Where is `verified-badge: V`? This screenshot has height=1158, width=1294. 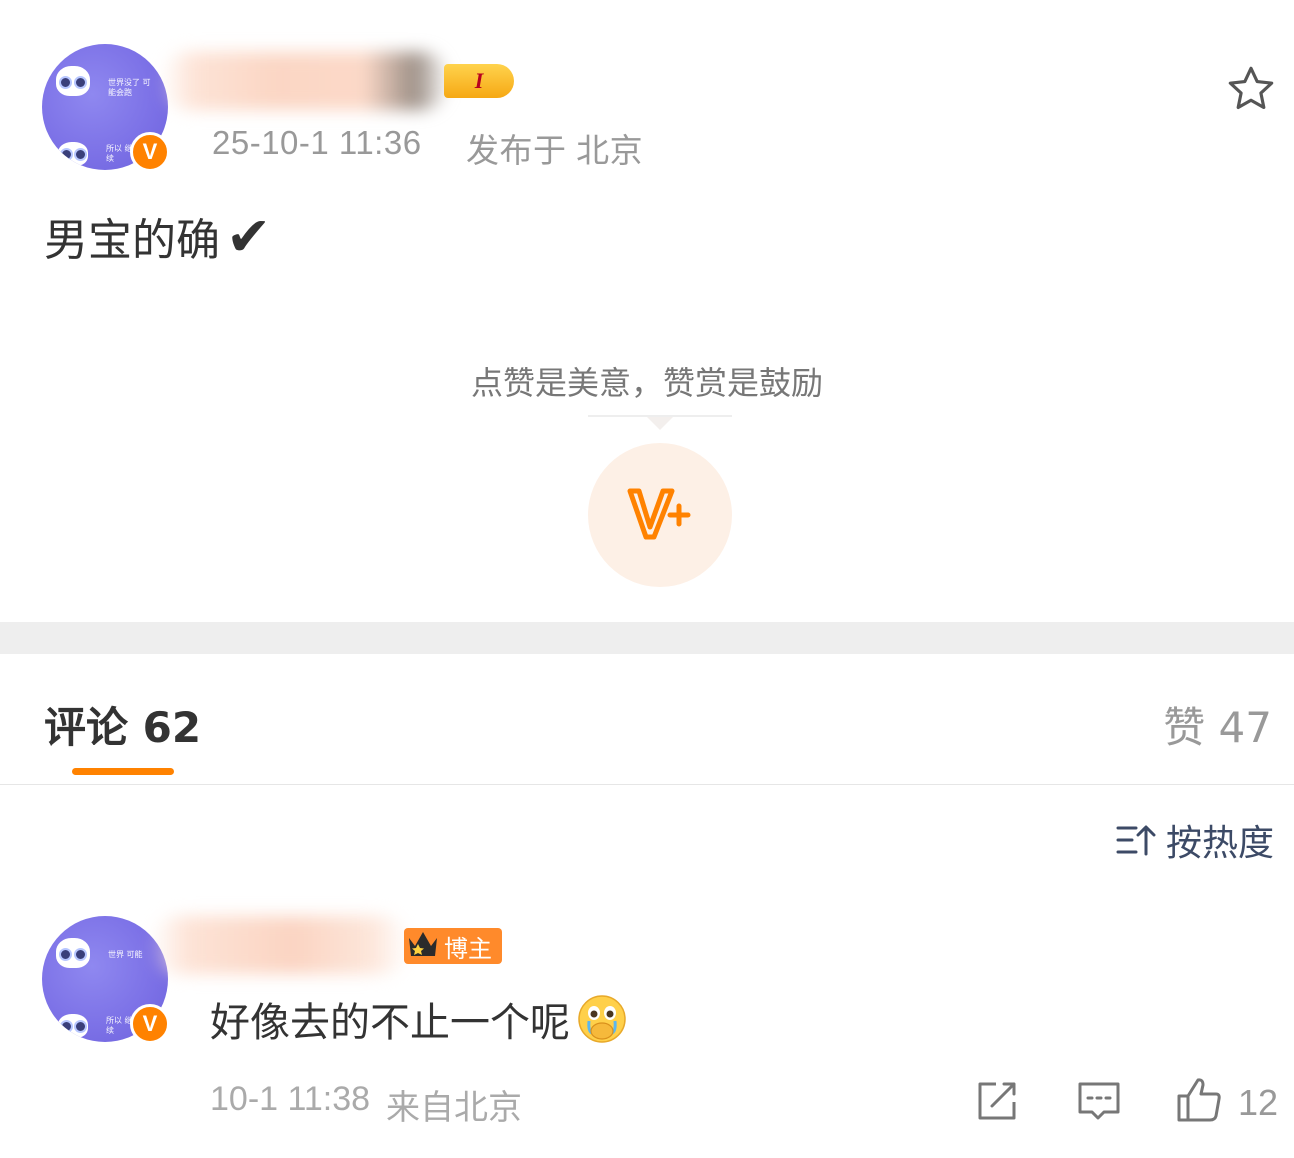
verified-badge: V is located at coordinates (150, 152).